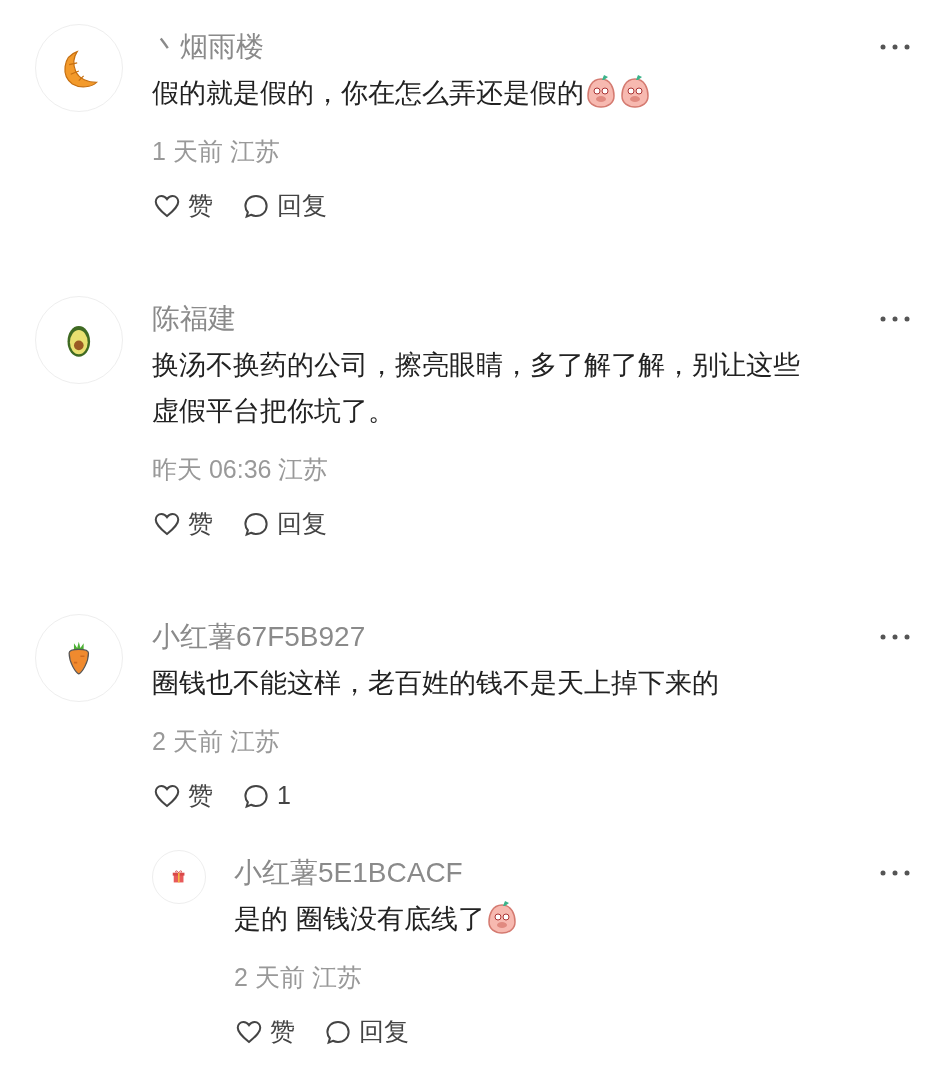 The image size is (943, 1068). What do you see at coordinates (266, 796) in the screenshot?
I see `reply-button: 1` at bounding box center [266, 796].